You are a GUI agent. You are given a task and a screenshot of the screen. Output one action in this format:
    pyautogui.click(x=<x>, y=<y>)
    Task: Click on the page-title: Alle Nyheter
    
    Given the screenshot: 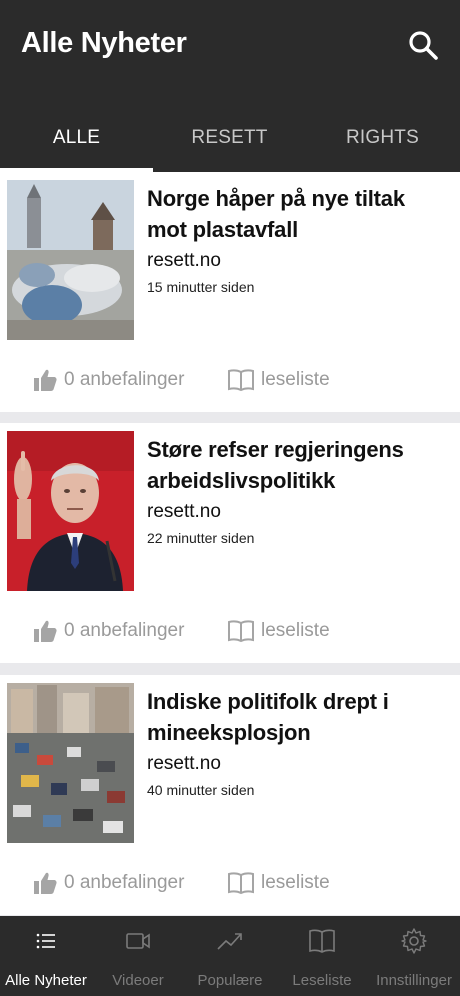 What is the action you would take?
    pyautogui.click(x=104, y=43)
    